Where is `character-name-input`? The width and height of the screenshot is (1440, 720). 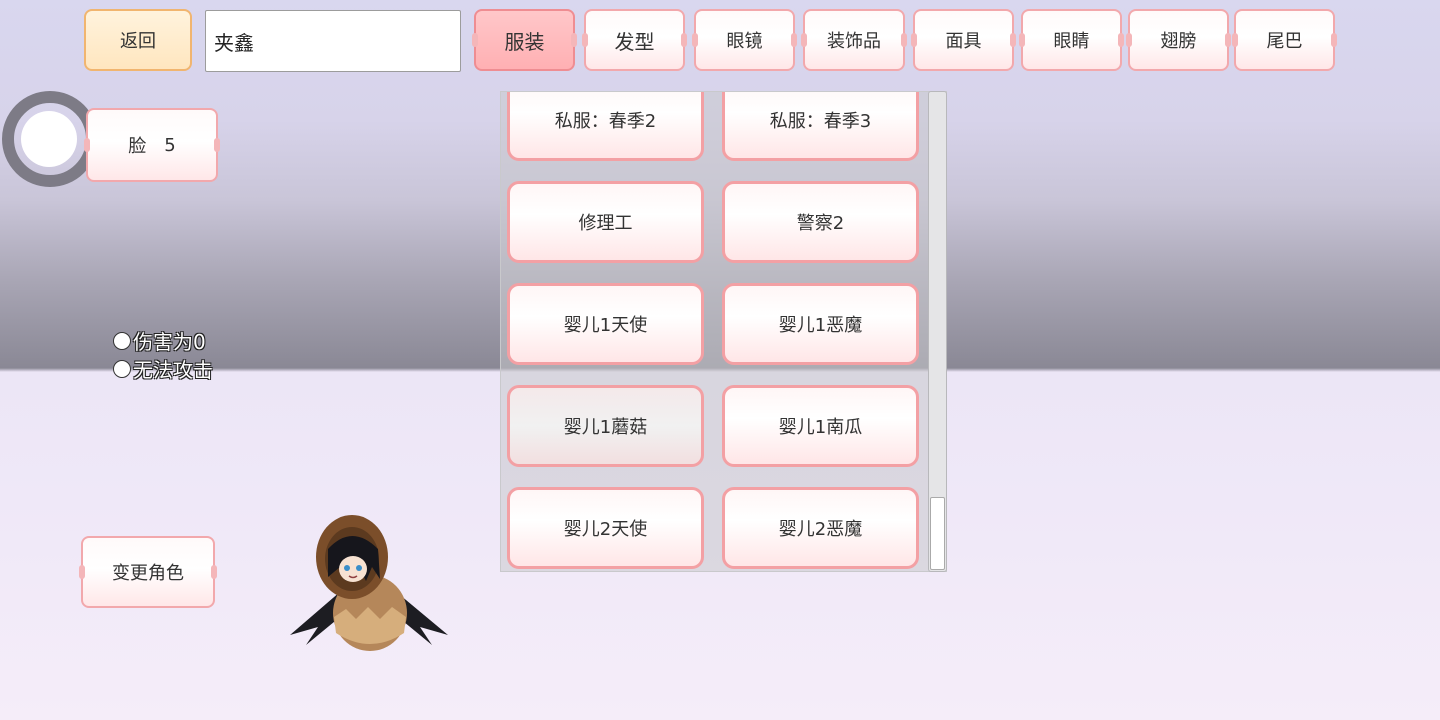
character-name-input is located at coordinates (333, 41).